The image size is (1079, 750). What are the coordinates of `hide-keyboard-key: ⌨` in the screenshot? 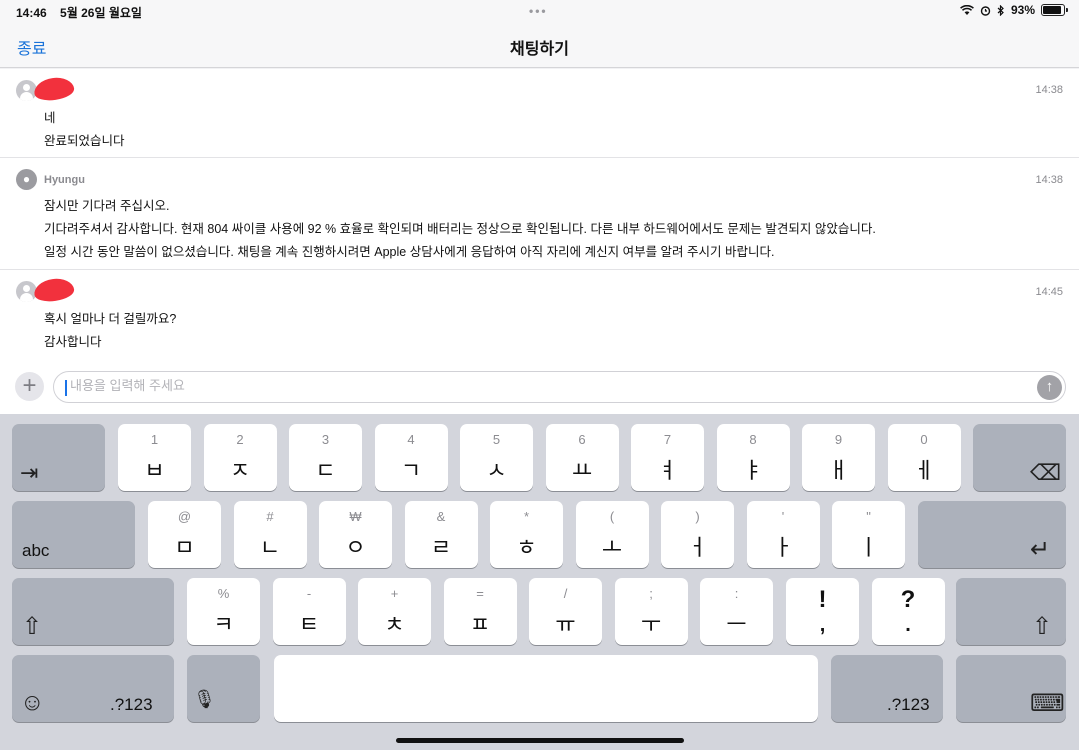 It's located at (1011, 688).